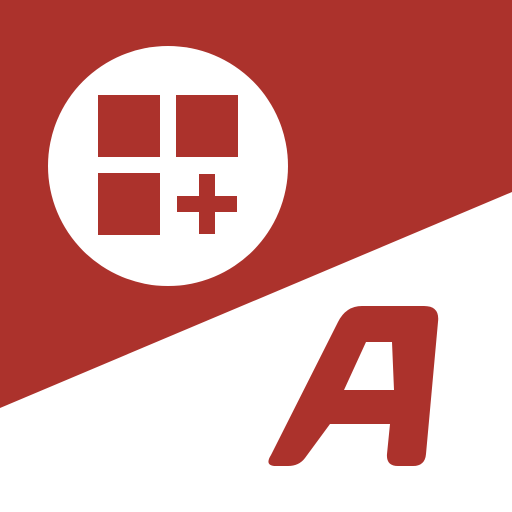 The width and height of the screenshot is (512, 512). What do you see at coordinates (207, 126) in the screenshot?
I see `grid-square-top-right` at bounding box center [207, 126].